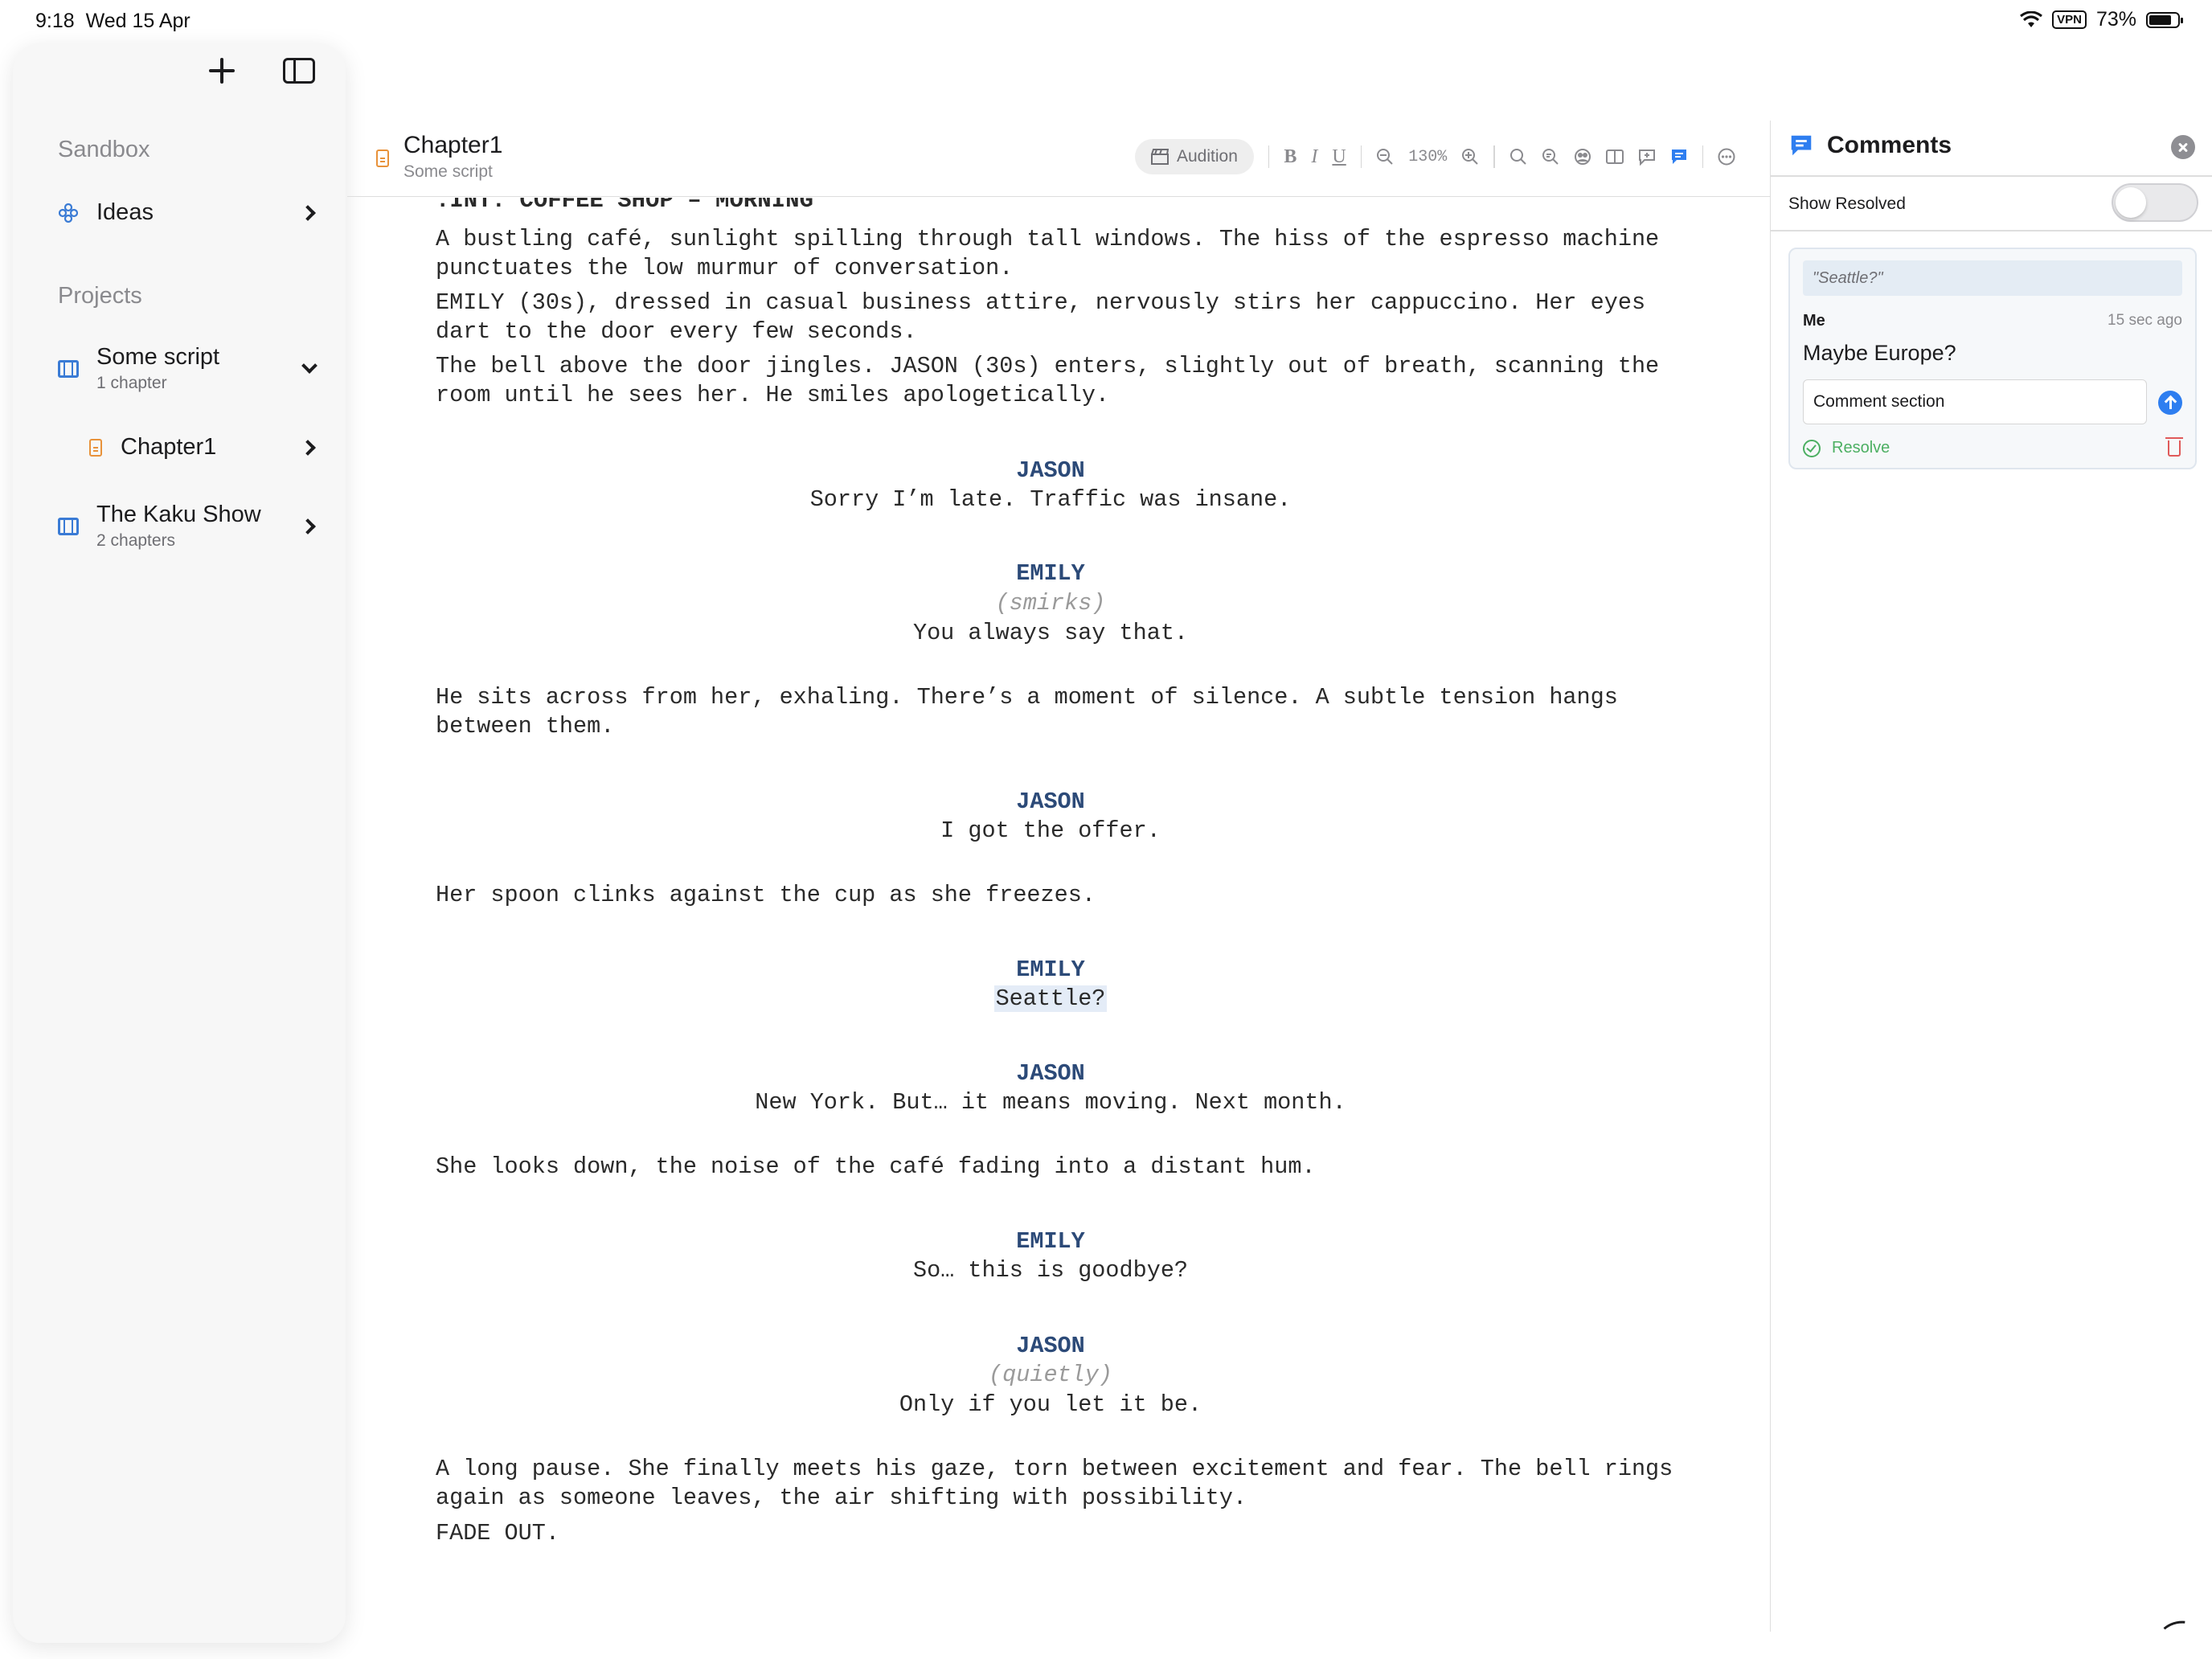  What do you see at coordinates (1050, 499) in the screenshot?
I see `dialogue-line: Sorry I’m late. Traffic was insane.` at bounding box center [1050, 499].